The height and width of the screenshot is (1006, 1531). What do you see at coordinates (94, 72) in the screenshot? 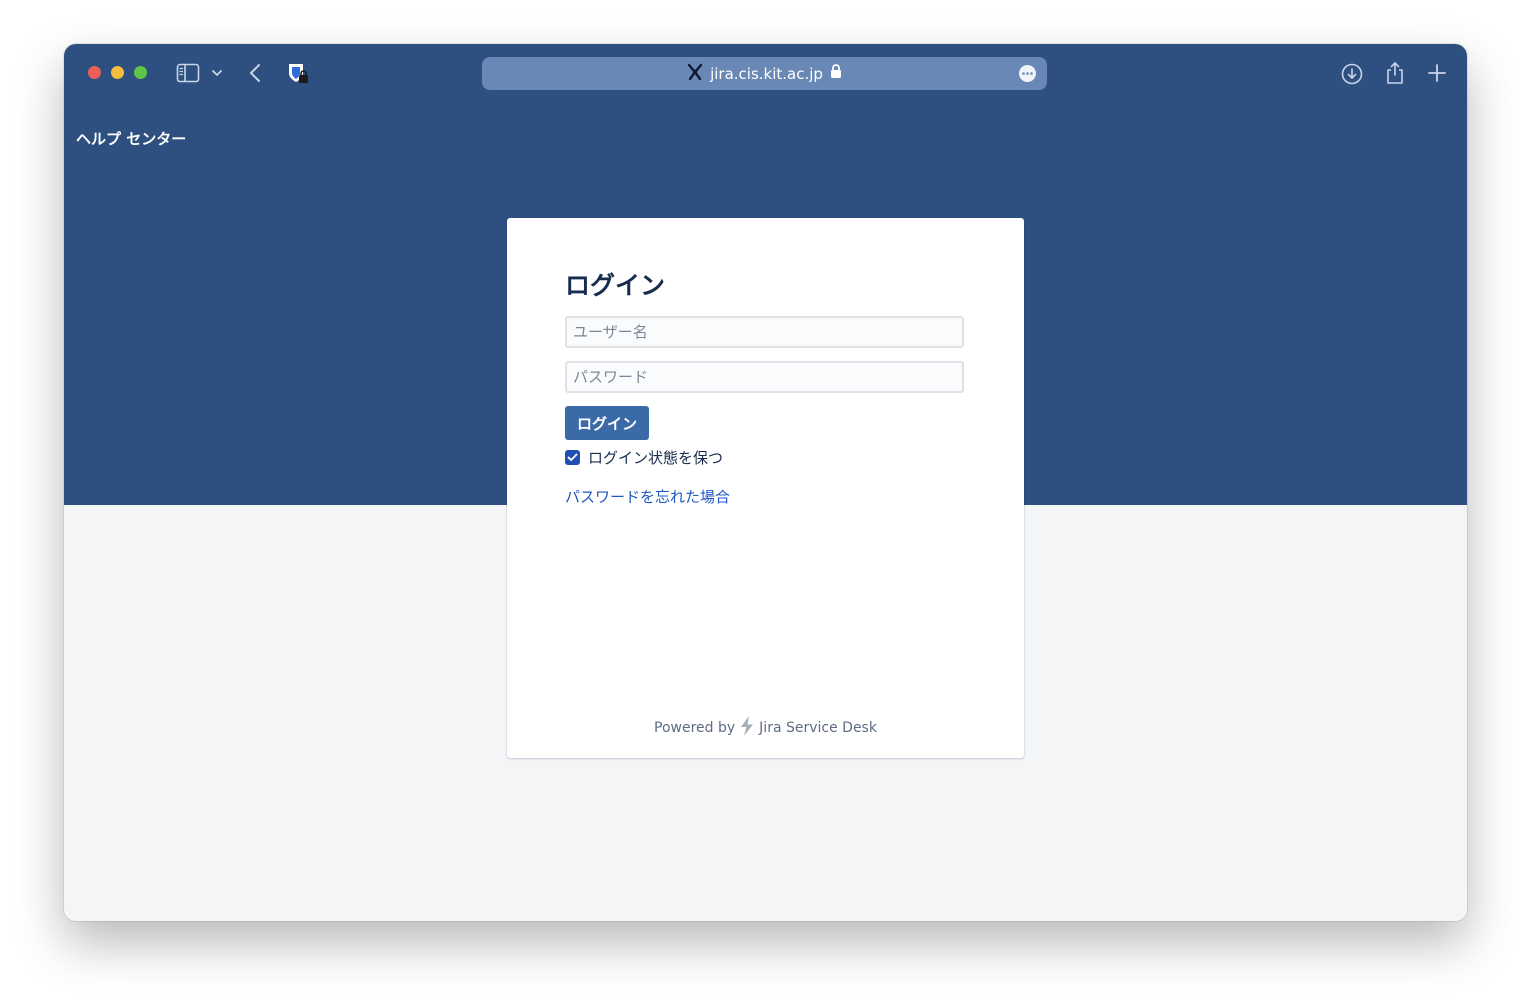
I see `close-window-button` at bounding box center [94, 72].